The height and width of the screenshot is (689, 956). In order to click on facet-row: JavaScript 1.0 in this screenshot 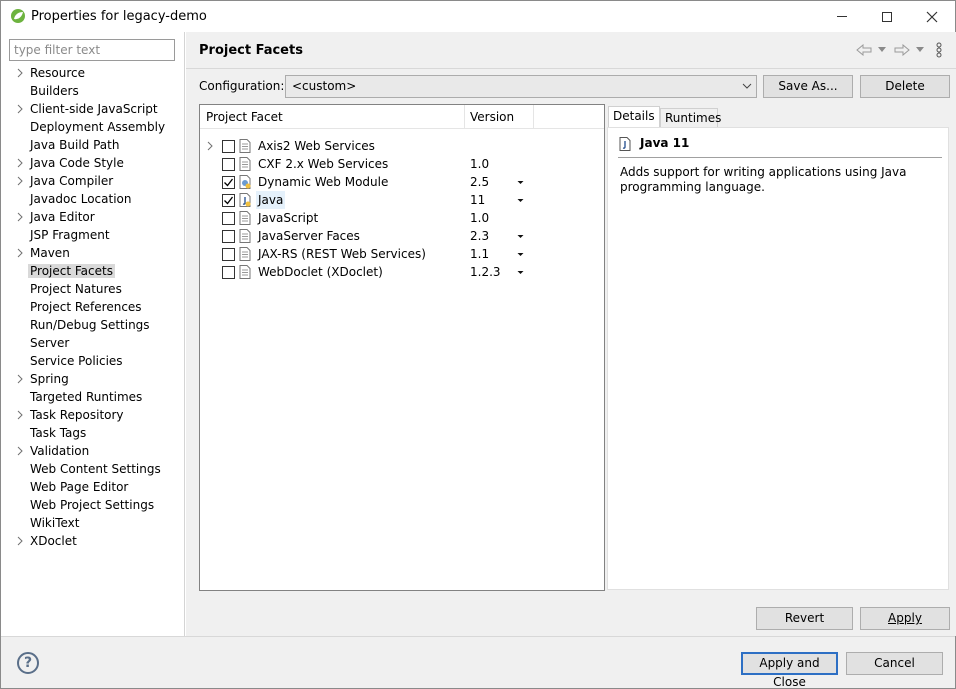, I will do `click(402, 218)`.